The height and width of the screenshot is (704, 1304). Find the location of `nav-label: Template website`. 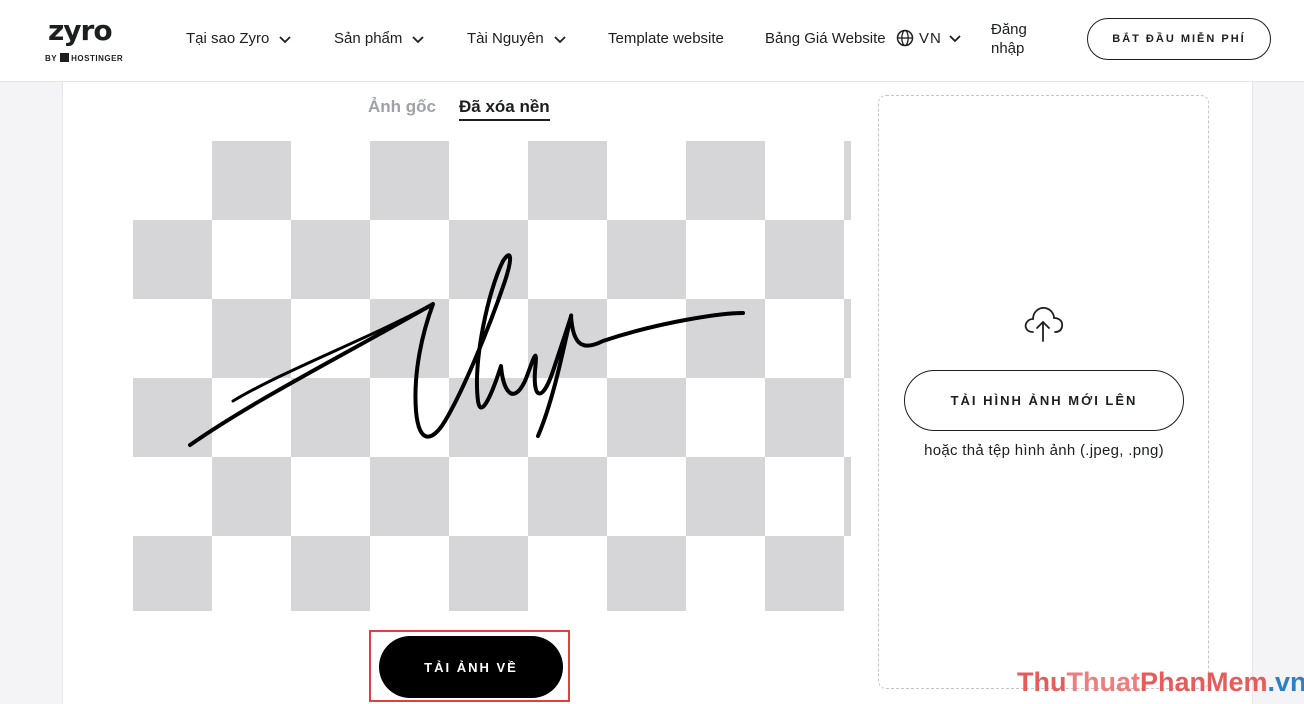

nav-label: Template website is located at coordinates (666, 38).